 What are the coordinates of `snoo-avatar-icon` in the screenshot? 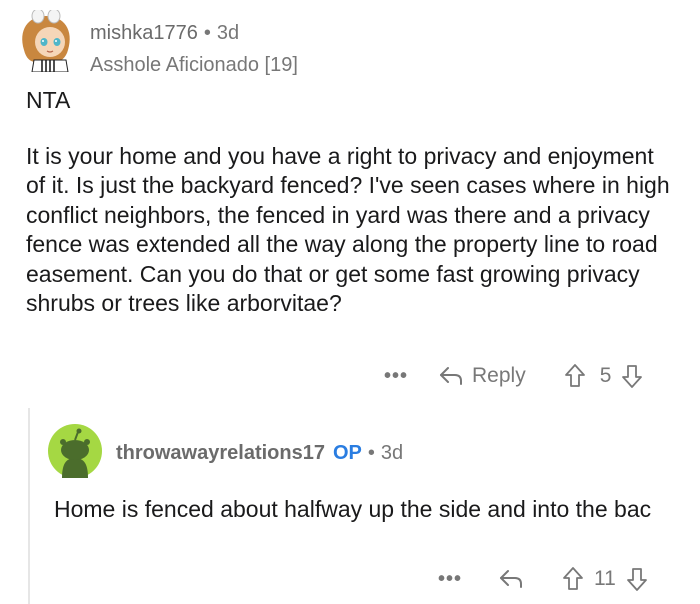 It's located at (75, 451).